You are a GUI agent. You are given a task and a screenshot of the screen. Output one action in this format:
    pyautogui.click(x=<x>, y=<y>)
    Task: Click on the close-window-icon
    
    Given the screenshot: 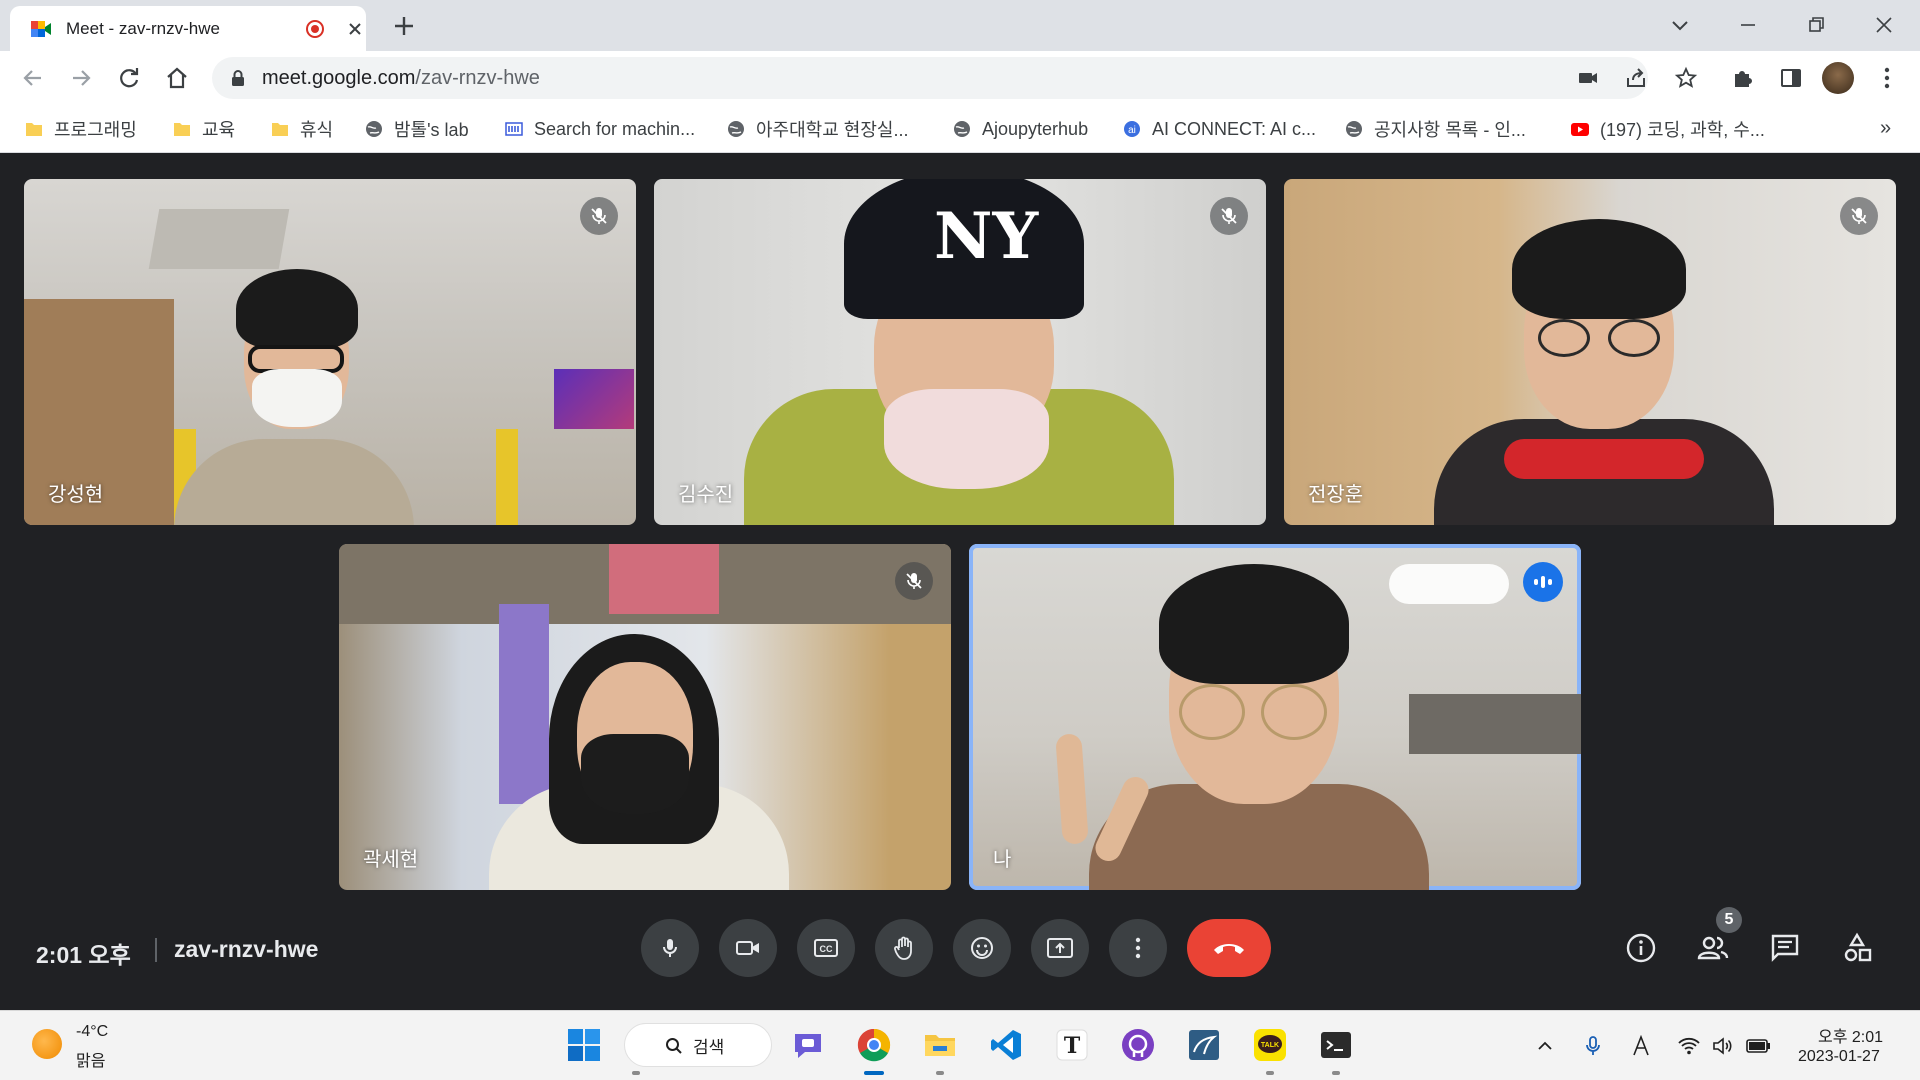 What is the action you would take?
    pyautogui.click(x=1884, y=25)
    